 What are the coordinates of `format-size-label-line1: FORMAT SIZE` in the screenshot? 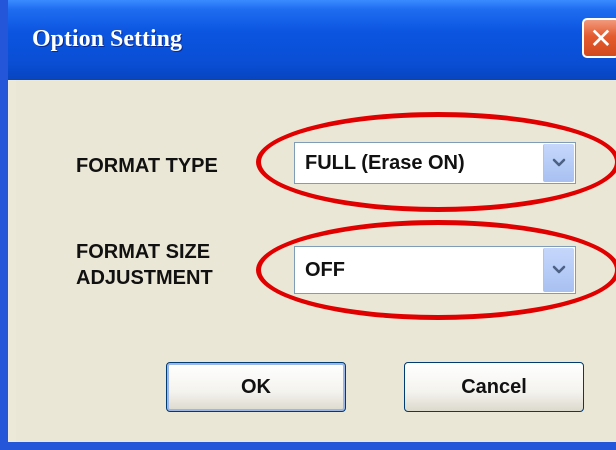 It's located at (143, 252).